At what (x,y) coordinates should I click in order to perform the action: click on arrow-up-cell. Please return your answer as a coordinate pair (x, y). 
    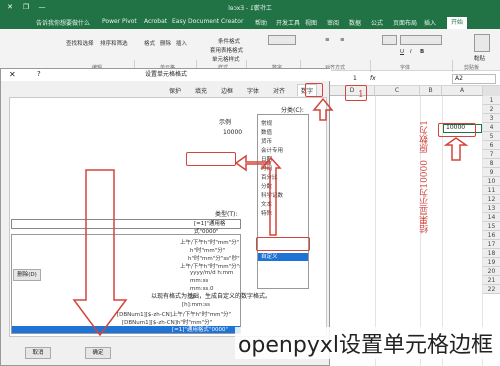
    Looking at the image, I should click on (456, 149).